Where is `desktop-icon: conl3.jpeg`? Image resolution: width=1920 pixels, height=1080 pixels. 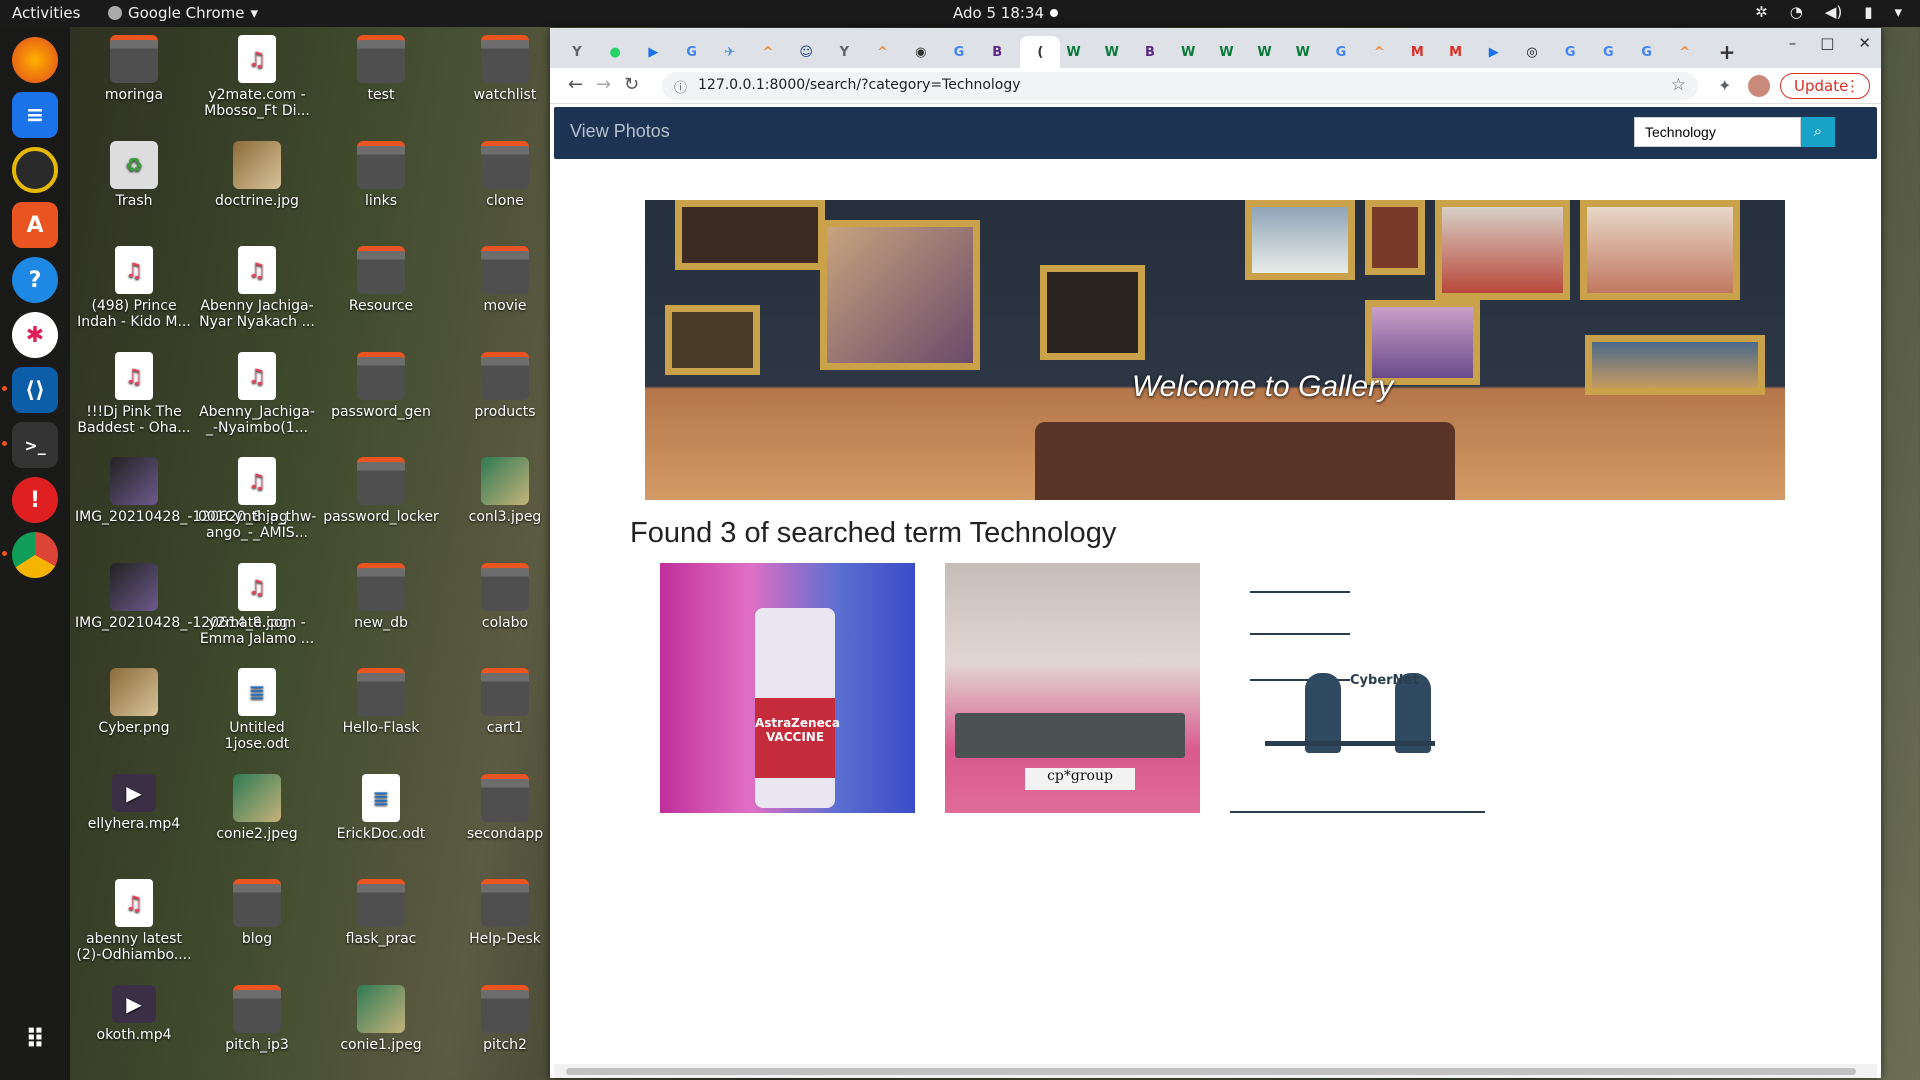 desktop-icon: conl3.jpeg is located at coordinates (505, 507).